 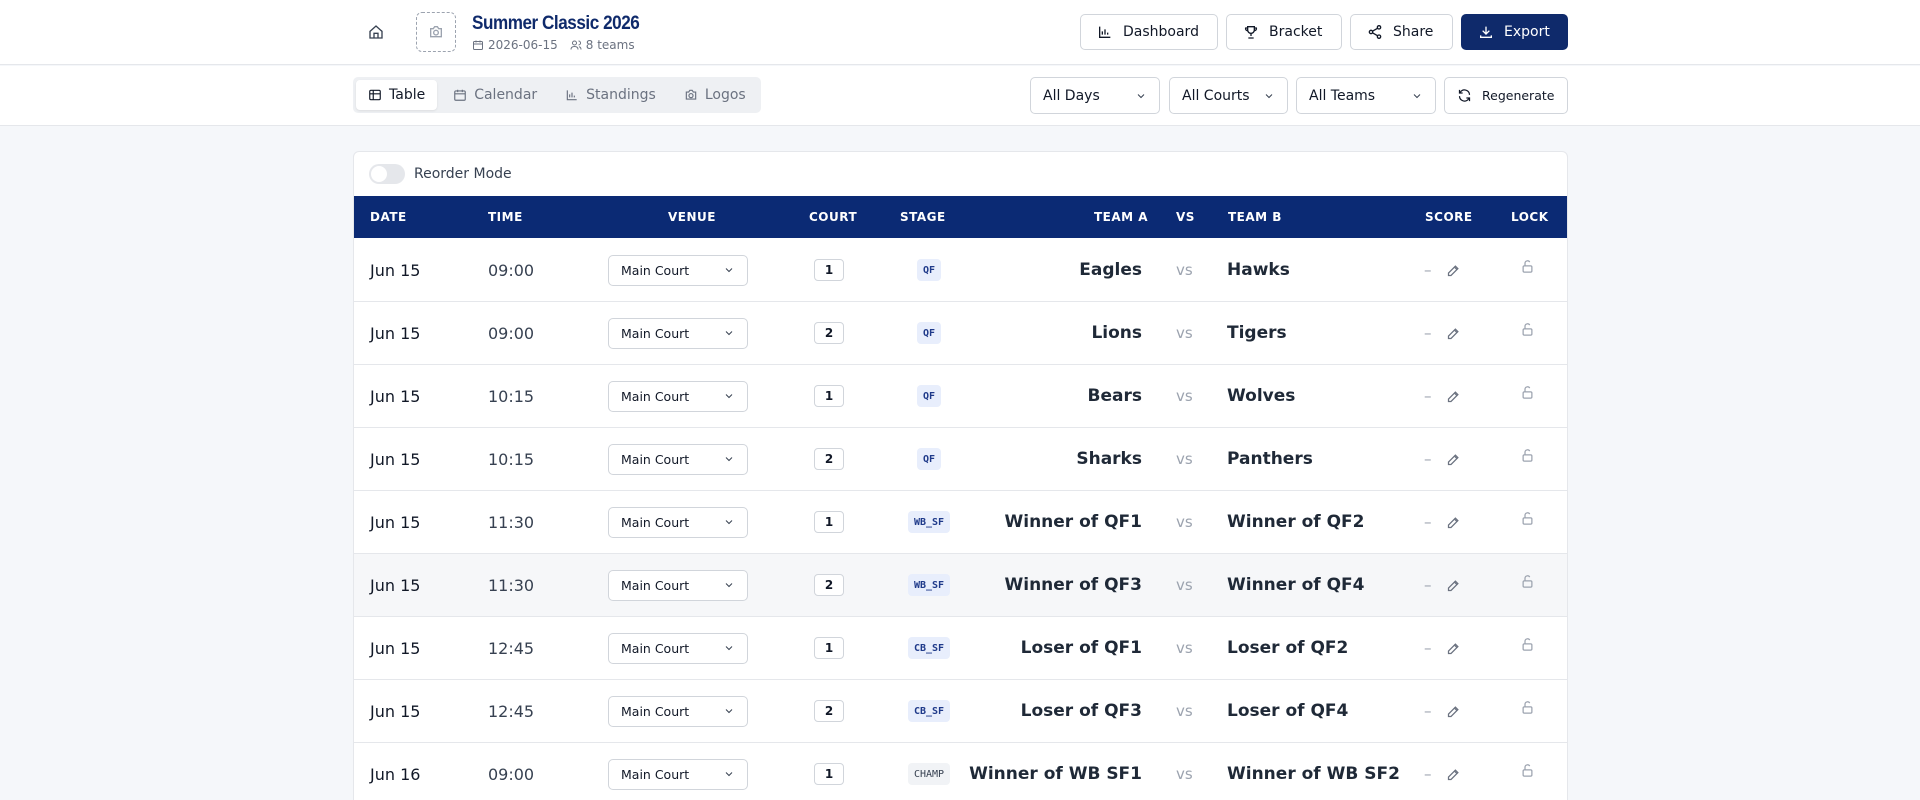 What do you see at coordinates (833, 217) in the screenshot?
I see `col-court: COURT` at bounding box center [833, 217].